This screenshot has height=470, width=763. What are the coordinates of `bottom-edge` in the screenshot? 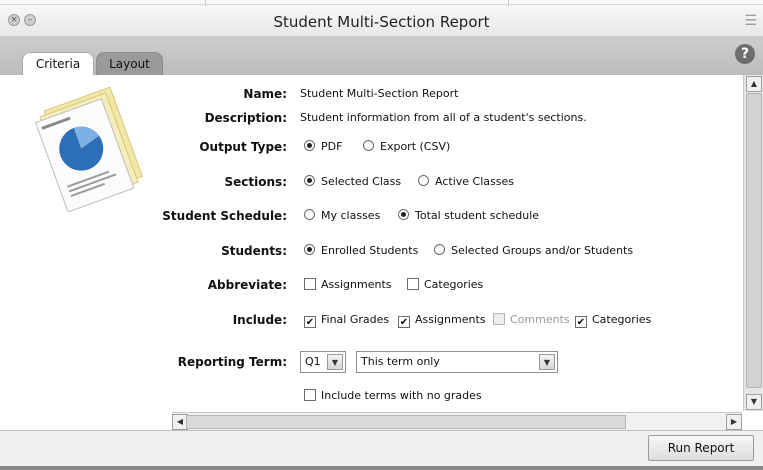 It's located at (381, 468).